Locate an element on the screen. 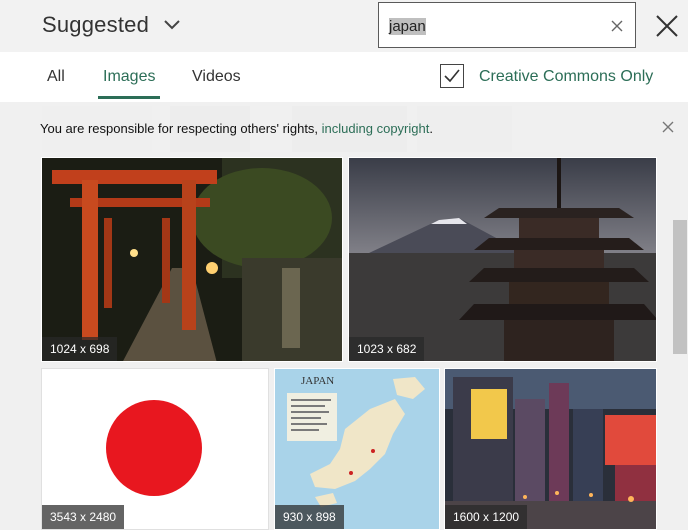 The height and width of the screenshot is (530, 688). image-result-map: JAPAN 930 x 898 is located at coordinates (357, 449).